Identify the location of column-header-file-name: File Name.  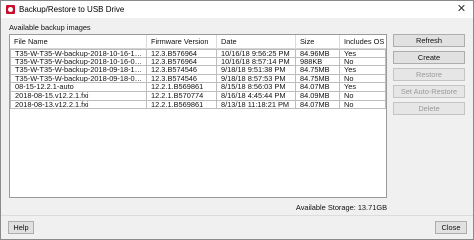
(78, 42).